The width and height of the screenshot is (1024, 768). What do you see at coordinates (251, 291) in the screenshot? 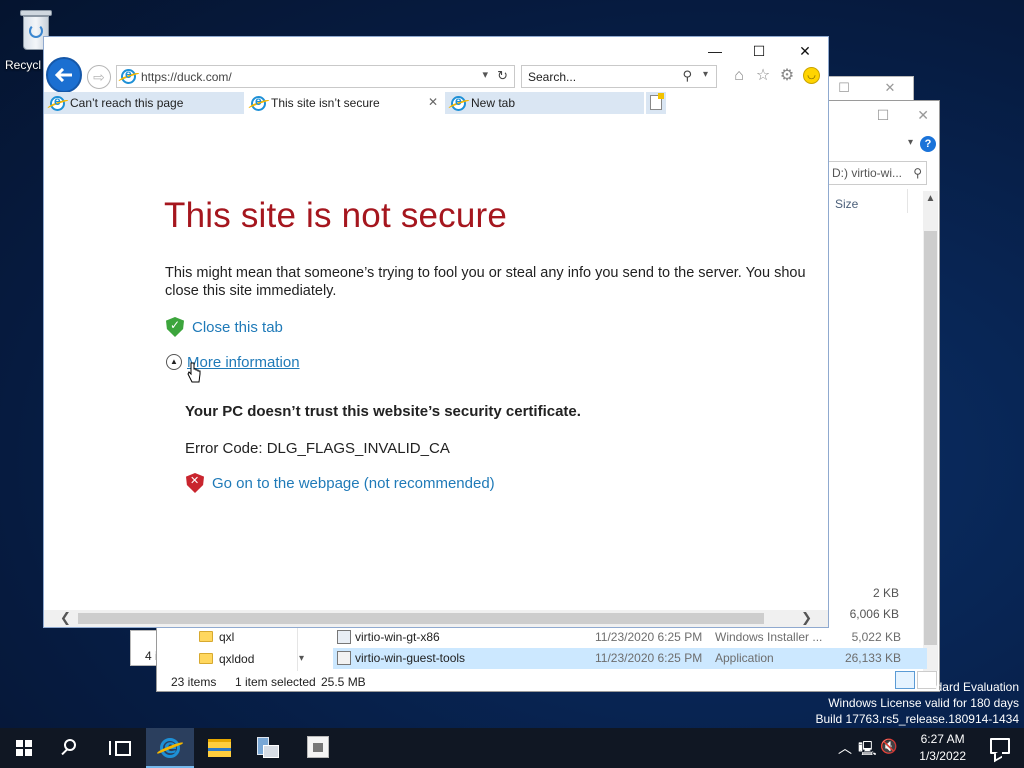
I see `error-description-cont: close this site immediately.` at bounding box center [251, 291].